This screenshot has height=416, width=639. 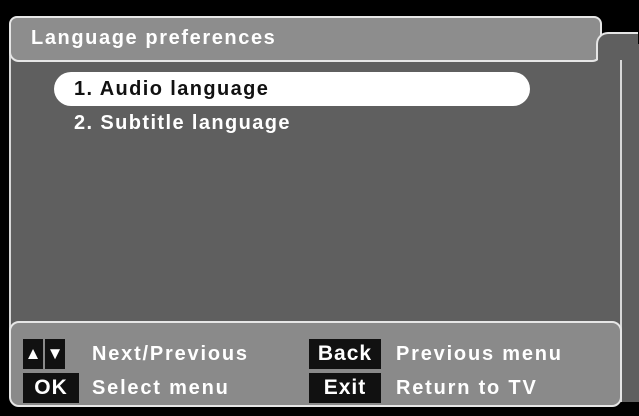 What do you see at coordinates (345, 354) in the screenshot?
I see `back-key: Back` at bounding box center [345, 354].